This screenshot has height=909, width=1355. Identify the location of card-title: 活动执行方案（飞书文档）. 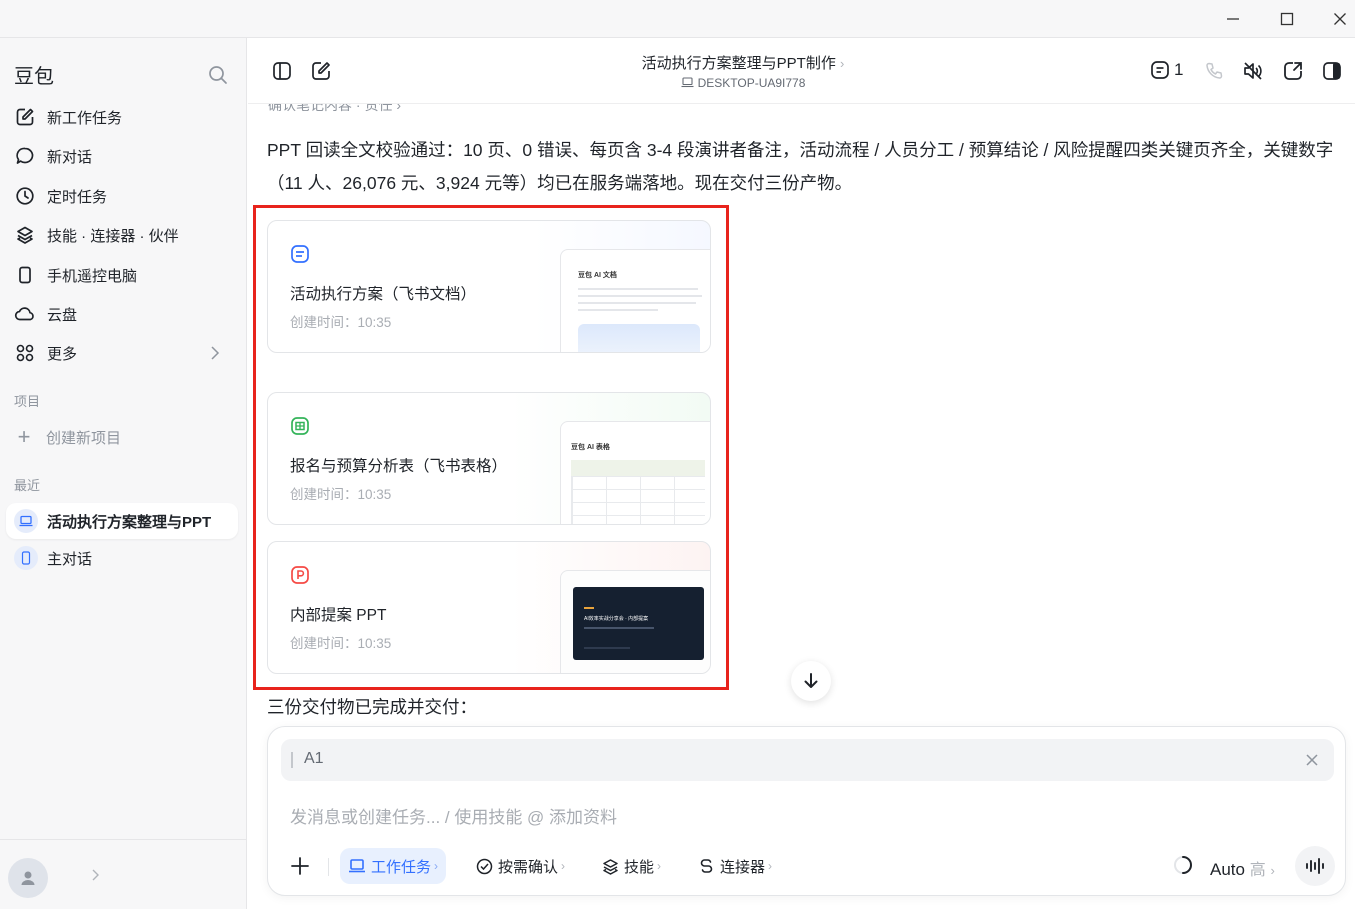
(383, 294).